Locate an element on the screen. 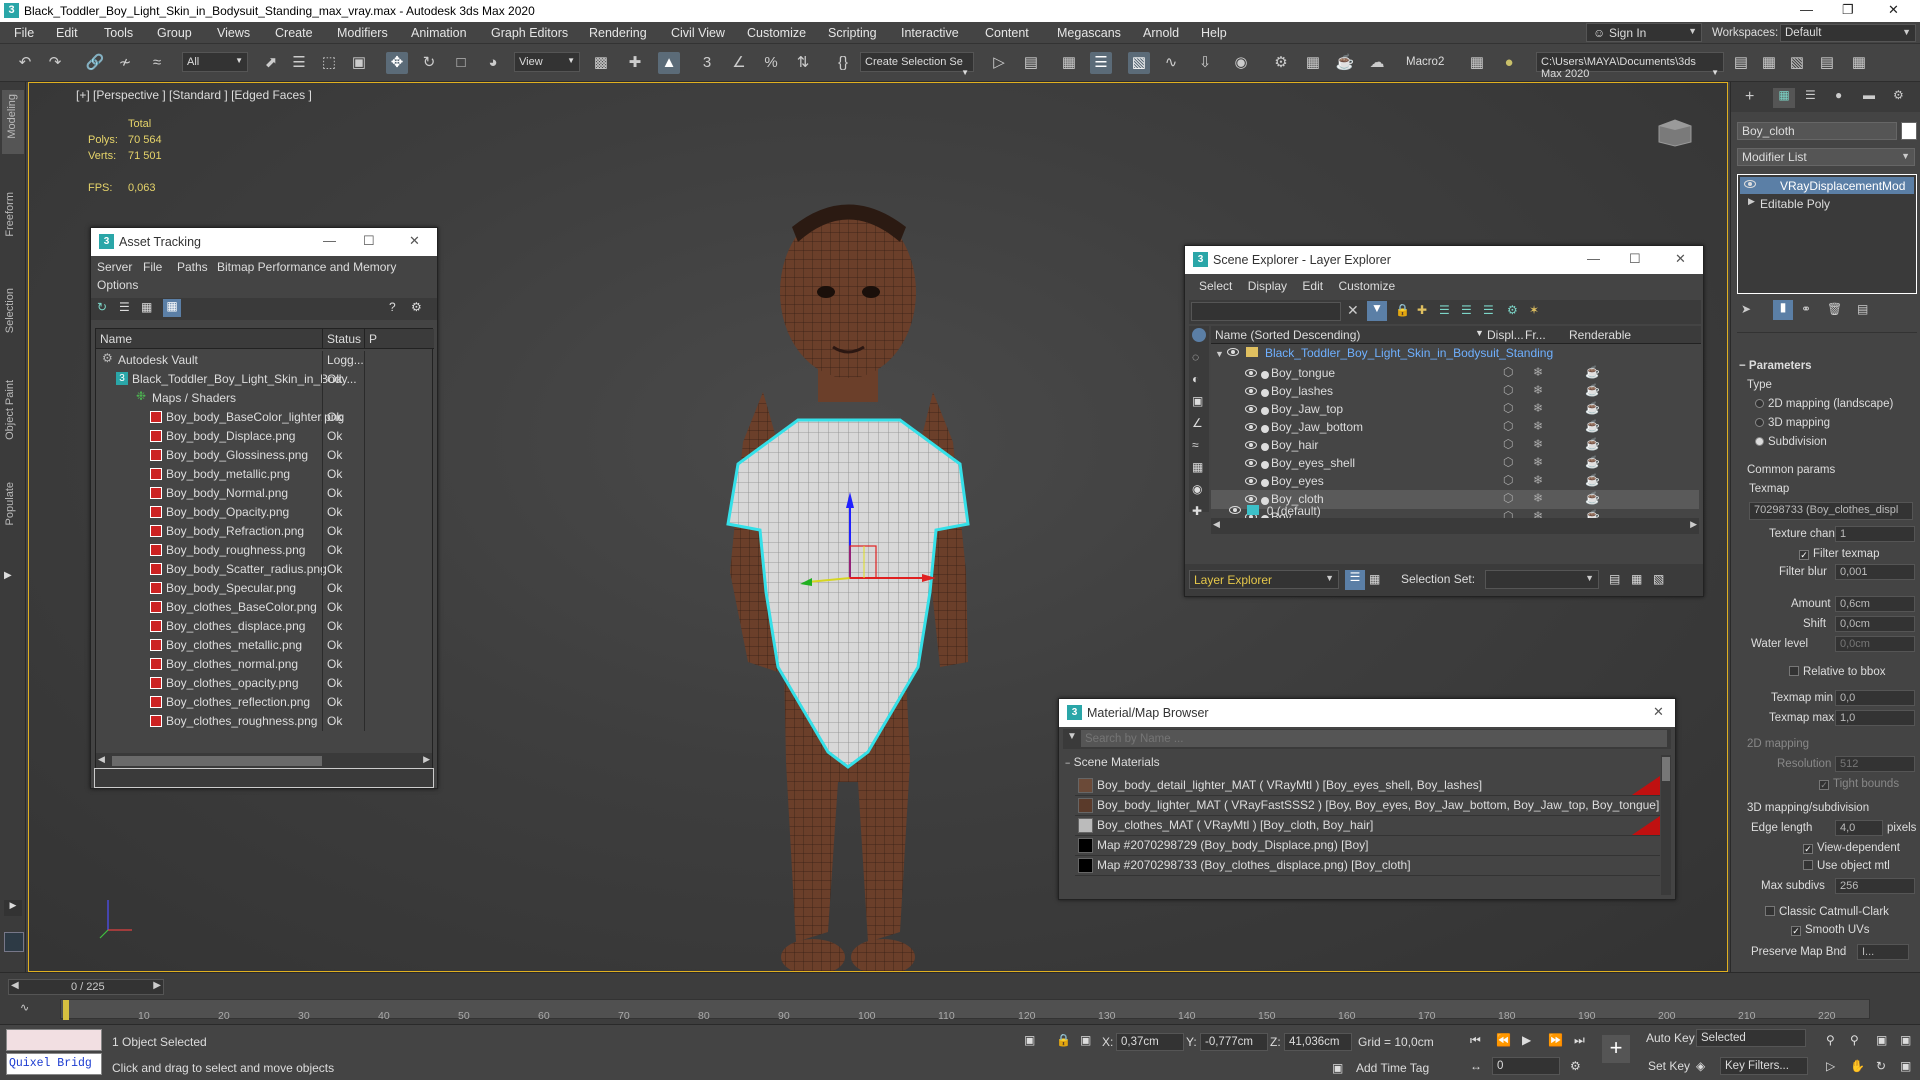 This screenshot has width=1920, height=1080. object-color-swatch is located at coordinates (1909, 131).